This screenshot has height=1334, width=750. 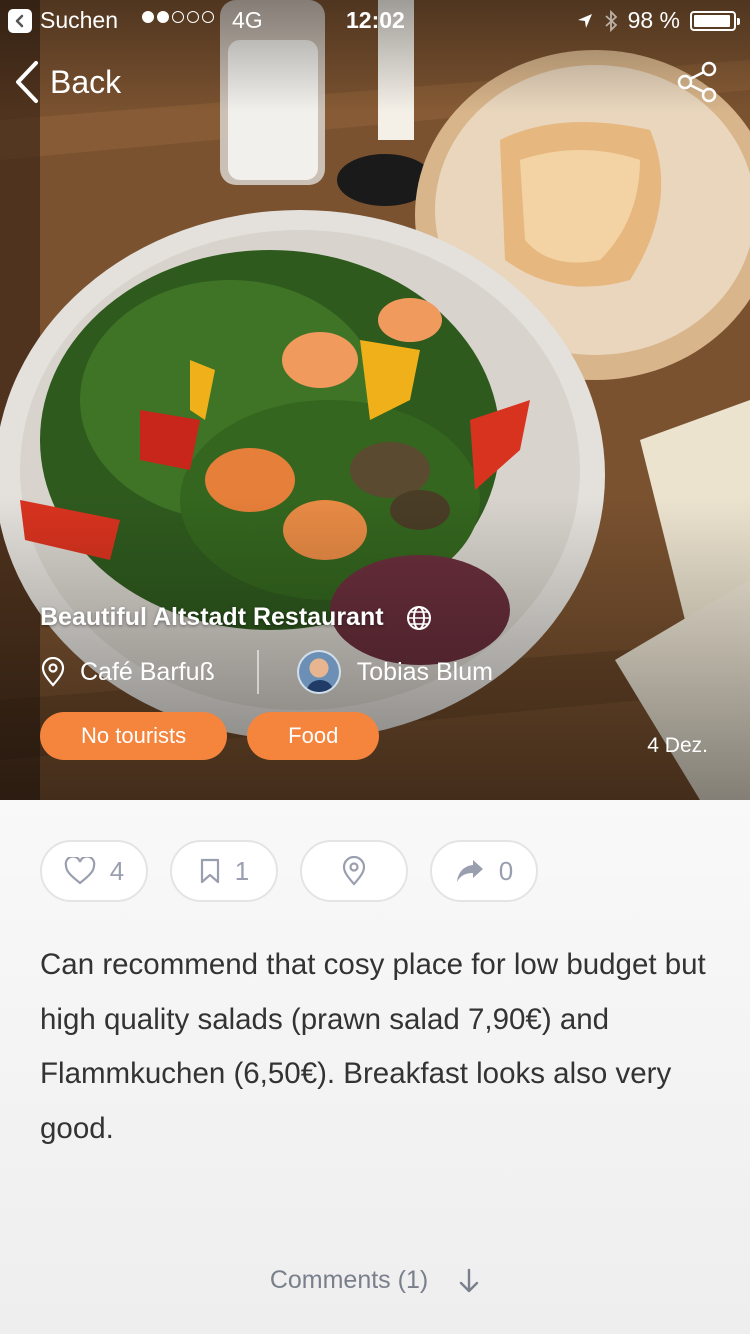 What do you see at coordinates (506, 870) in the screenshot?
I see `share-count: 0` at bounding box center [506, 870].